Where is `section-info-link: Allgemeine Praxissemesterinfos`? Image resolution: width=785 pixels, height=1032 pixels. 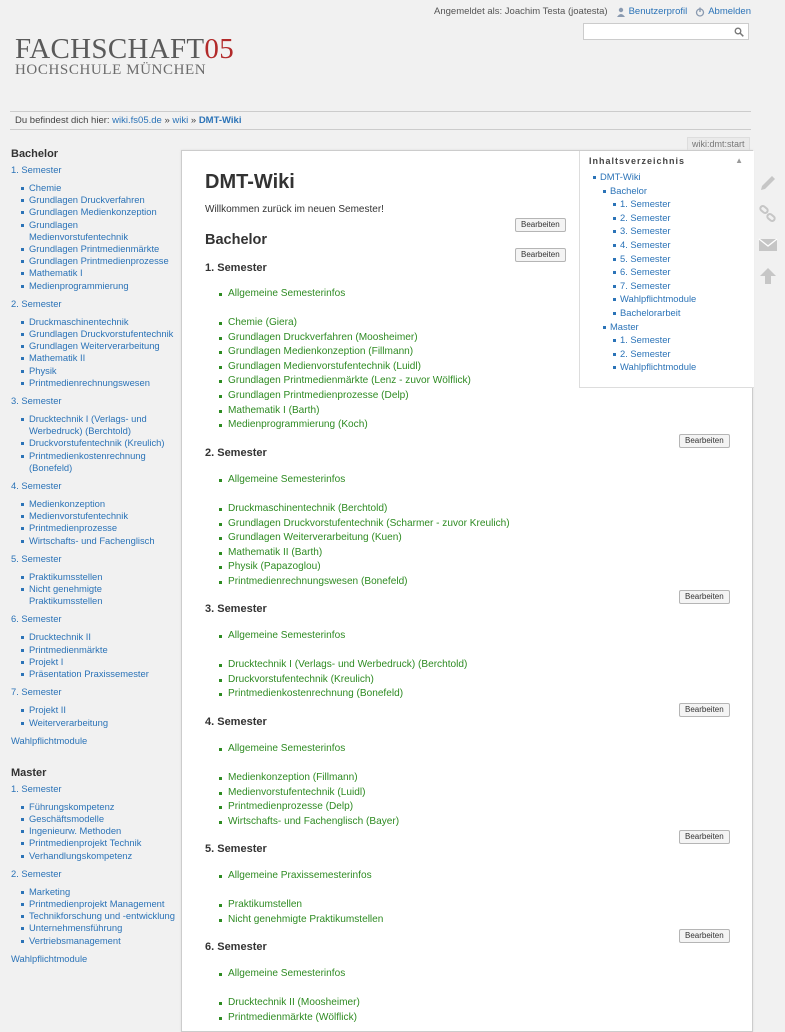 section-info-link: Allgemeine Praxissemesterinfos is located at coordinates (300, 876).